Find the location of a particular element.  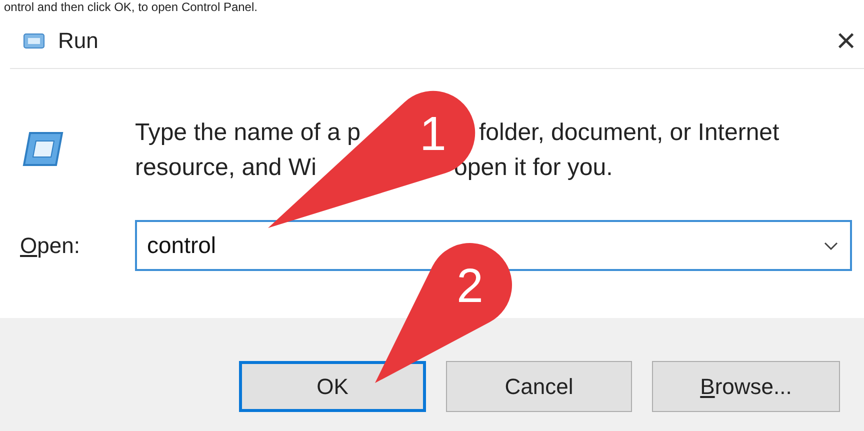

close-button: × is located at coordinates (846, 41).